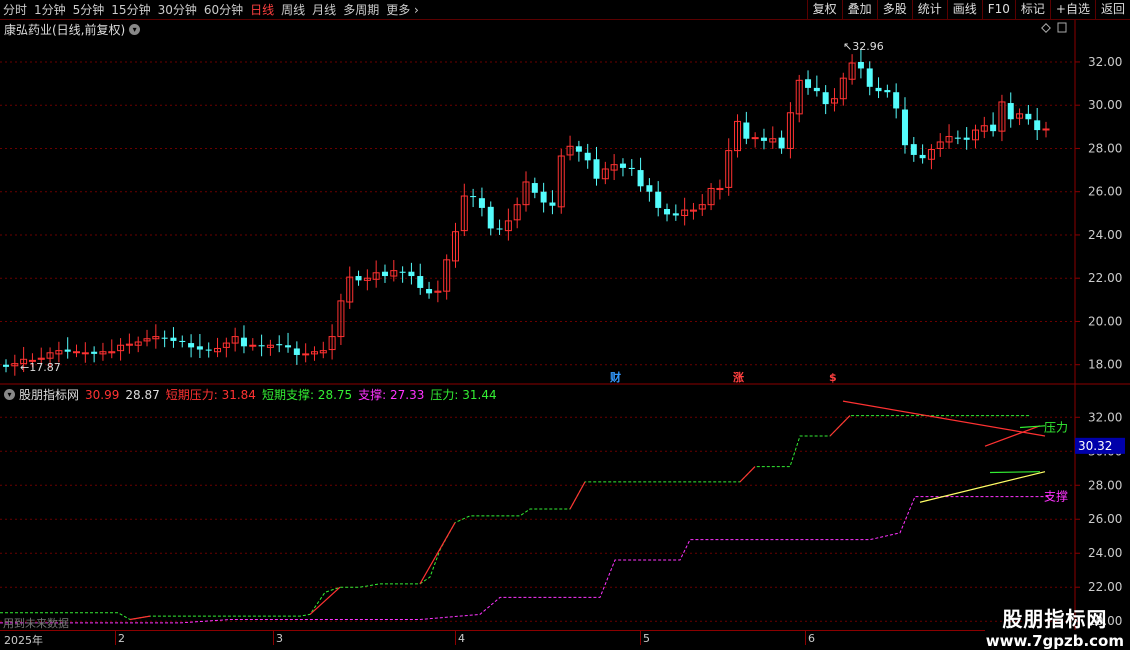 The height and width of the screenshot is (650, 1130). What do you see at coordinates (1105, 192) in the screenshot?
I see `price-axis-label: 26.00` at bounding box center [1105, 192].